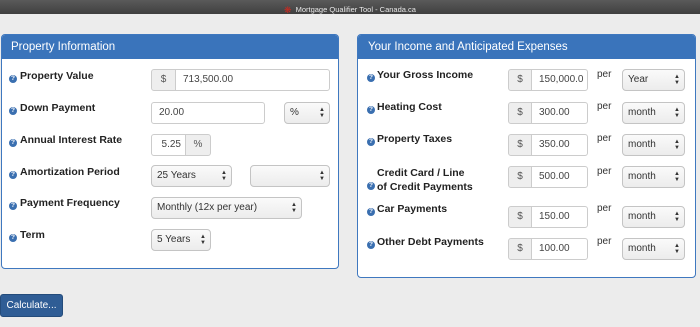  I want to click on property-taxes-period-select: month ▲ ▼, so click(653, 145).